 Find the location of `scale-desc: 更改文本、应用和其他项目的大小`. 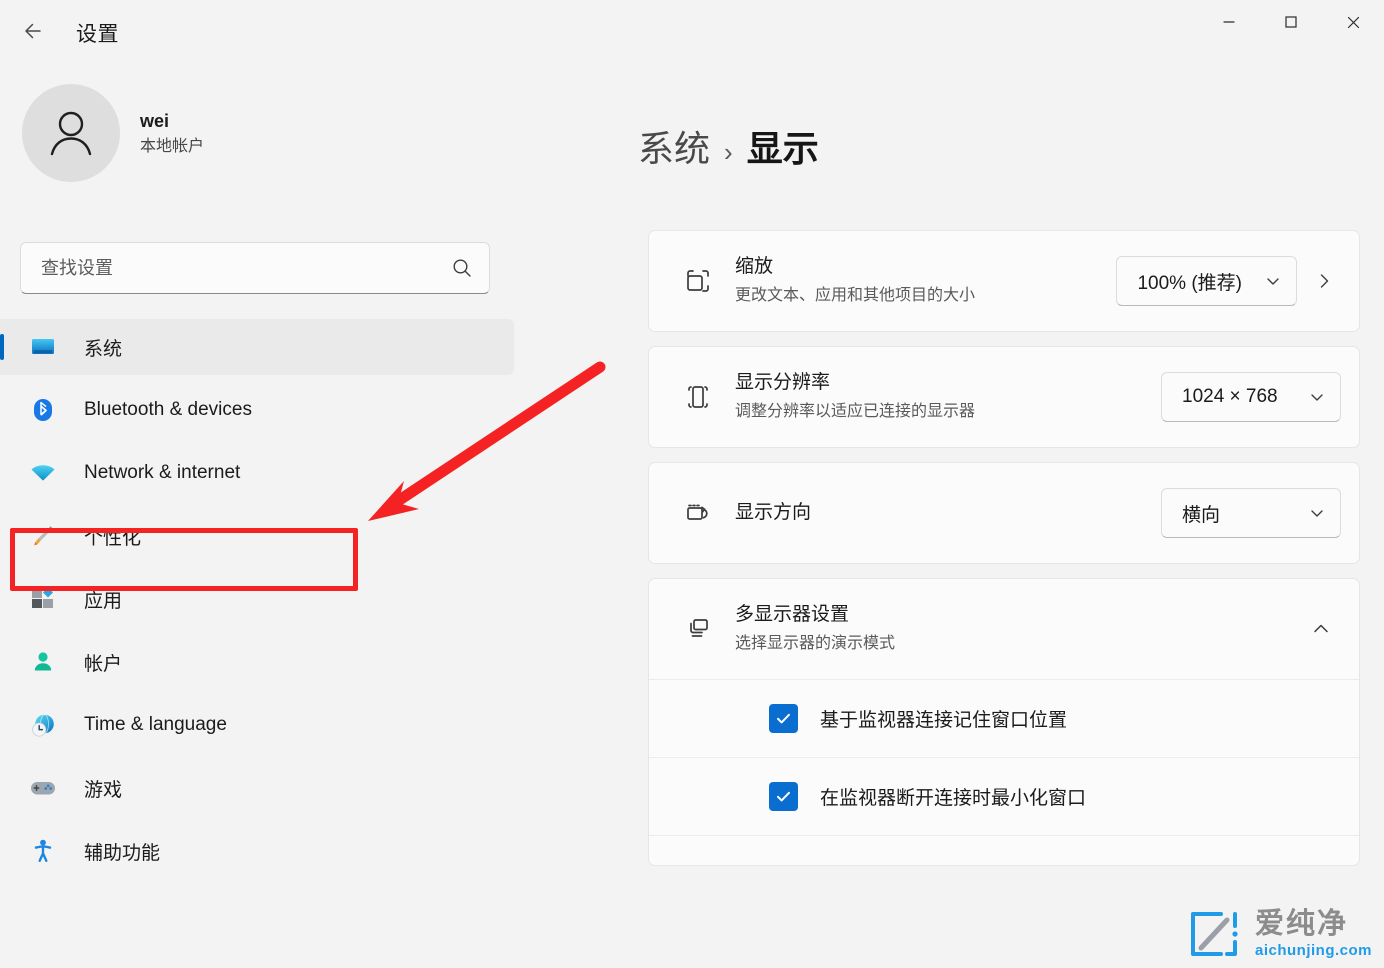

scale-desc: 更改文本、应用和其他项目的大小 is located at coordinates (855, 295).